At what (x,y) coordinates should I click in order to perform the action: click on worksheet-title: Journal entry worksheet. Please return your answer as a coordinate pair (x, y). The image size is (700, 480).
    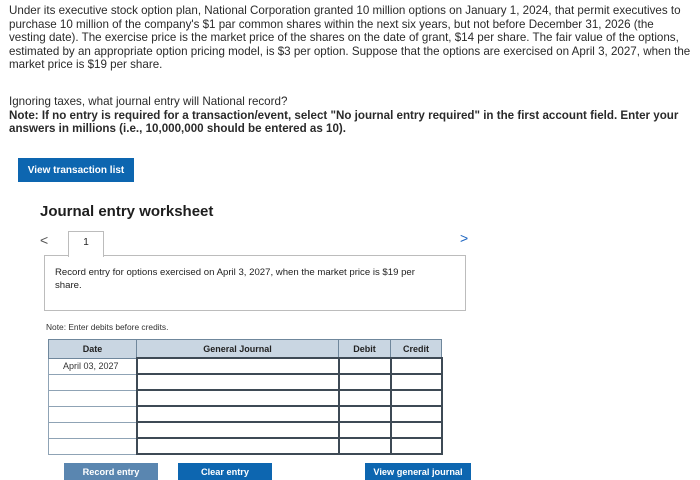
    Looking at the image, I should click on (127, 211).